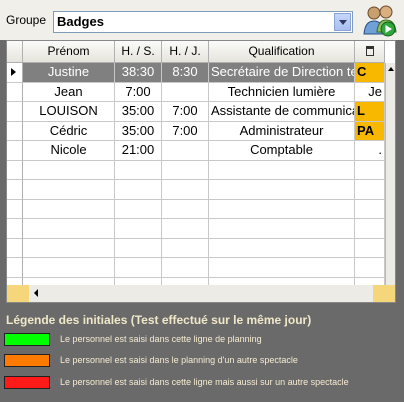 This screenshot has height=402, width=404. Describe the element at coordinates (370, 131) in the screenshot. I see `table-cell-extra: PA` at that location.